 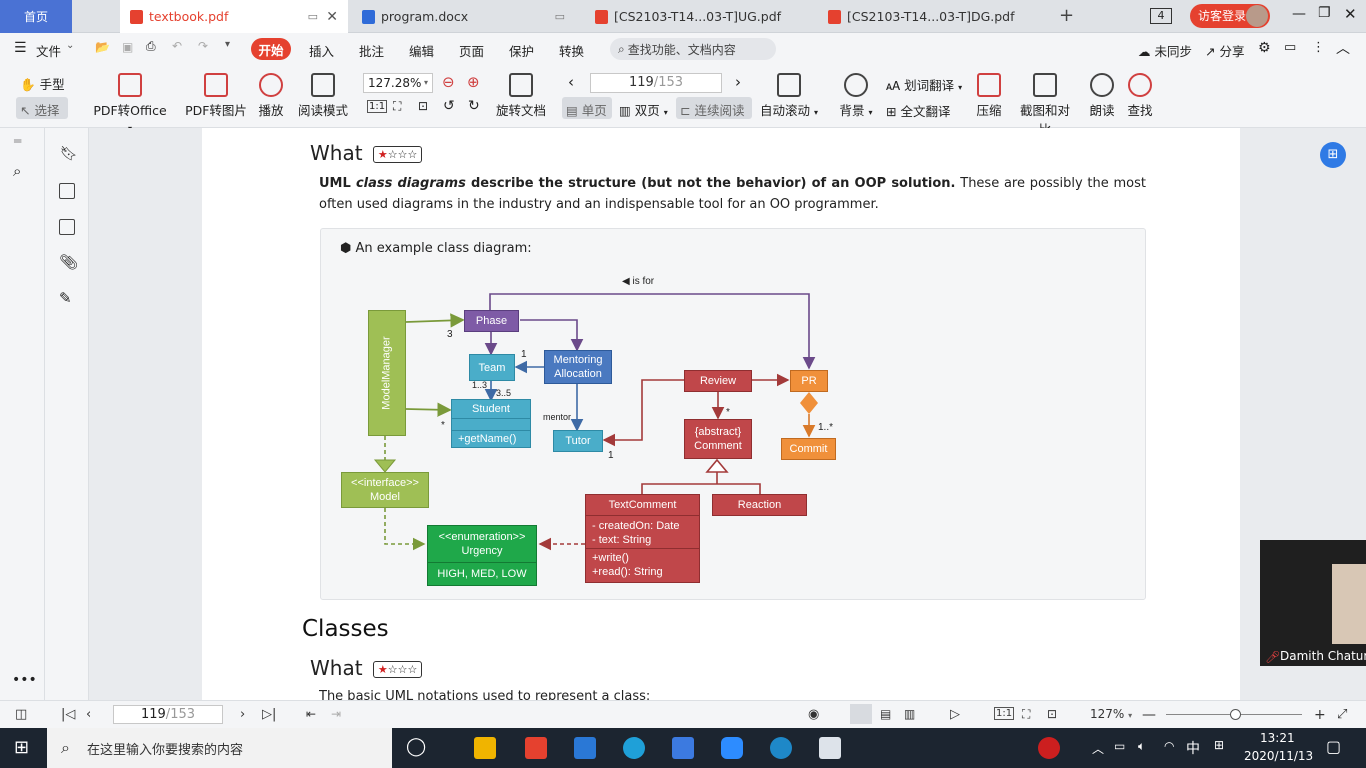 What do you see at coordinates (1149, 715) in the screenshot?
I see `zoom-out-icon: —` at bounding box center [1149, 715].